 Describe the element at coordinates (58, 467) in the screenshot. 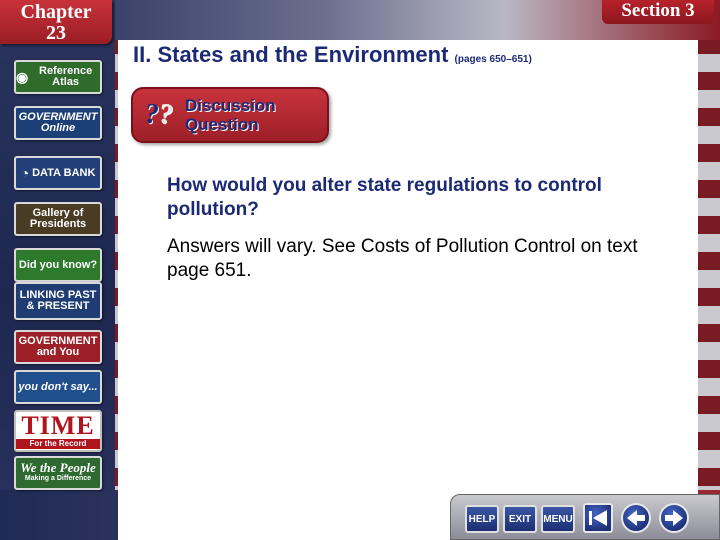

I see `nav-label: We the People` at that location.